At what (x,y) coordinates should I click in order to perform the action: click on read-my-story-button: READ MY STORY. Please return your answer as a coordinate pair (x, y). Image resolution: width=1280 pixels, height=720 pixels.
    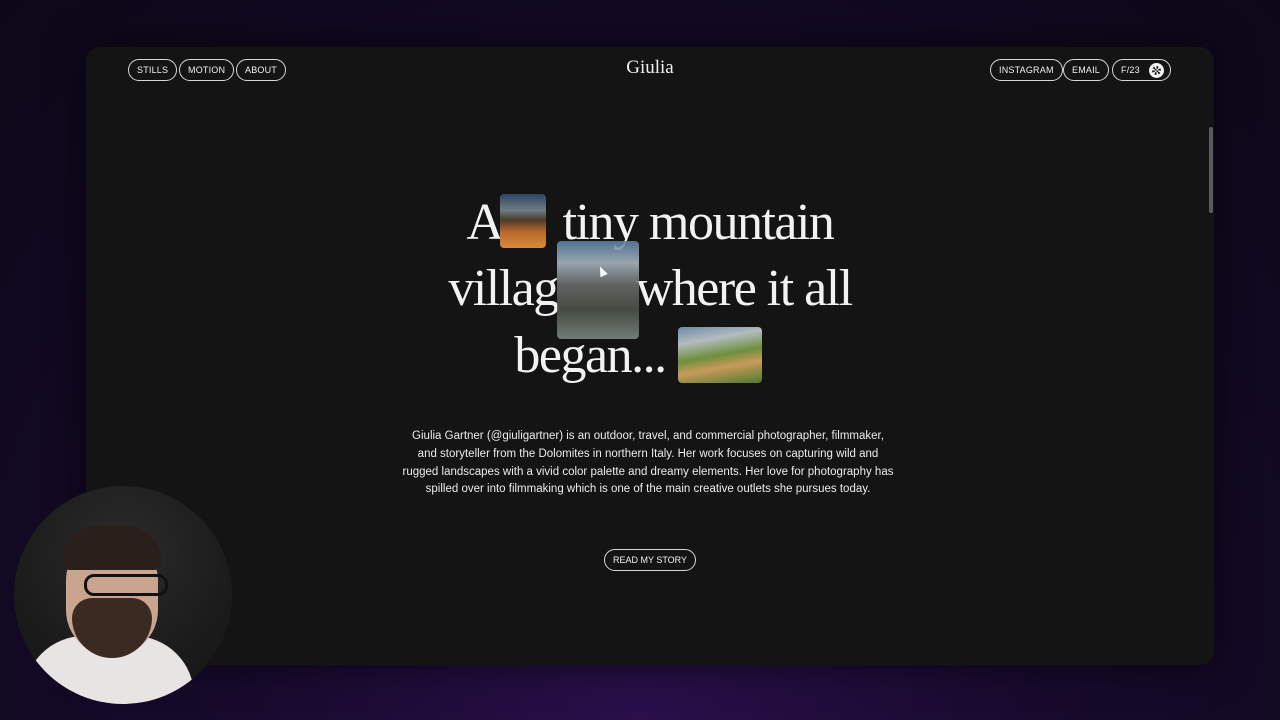
    Looking at the image, I should click on (650, 560).